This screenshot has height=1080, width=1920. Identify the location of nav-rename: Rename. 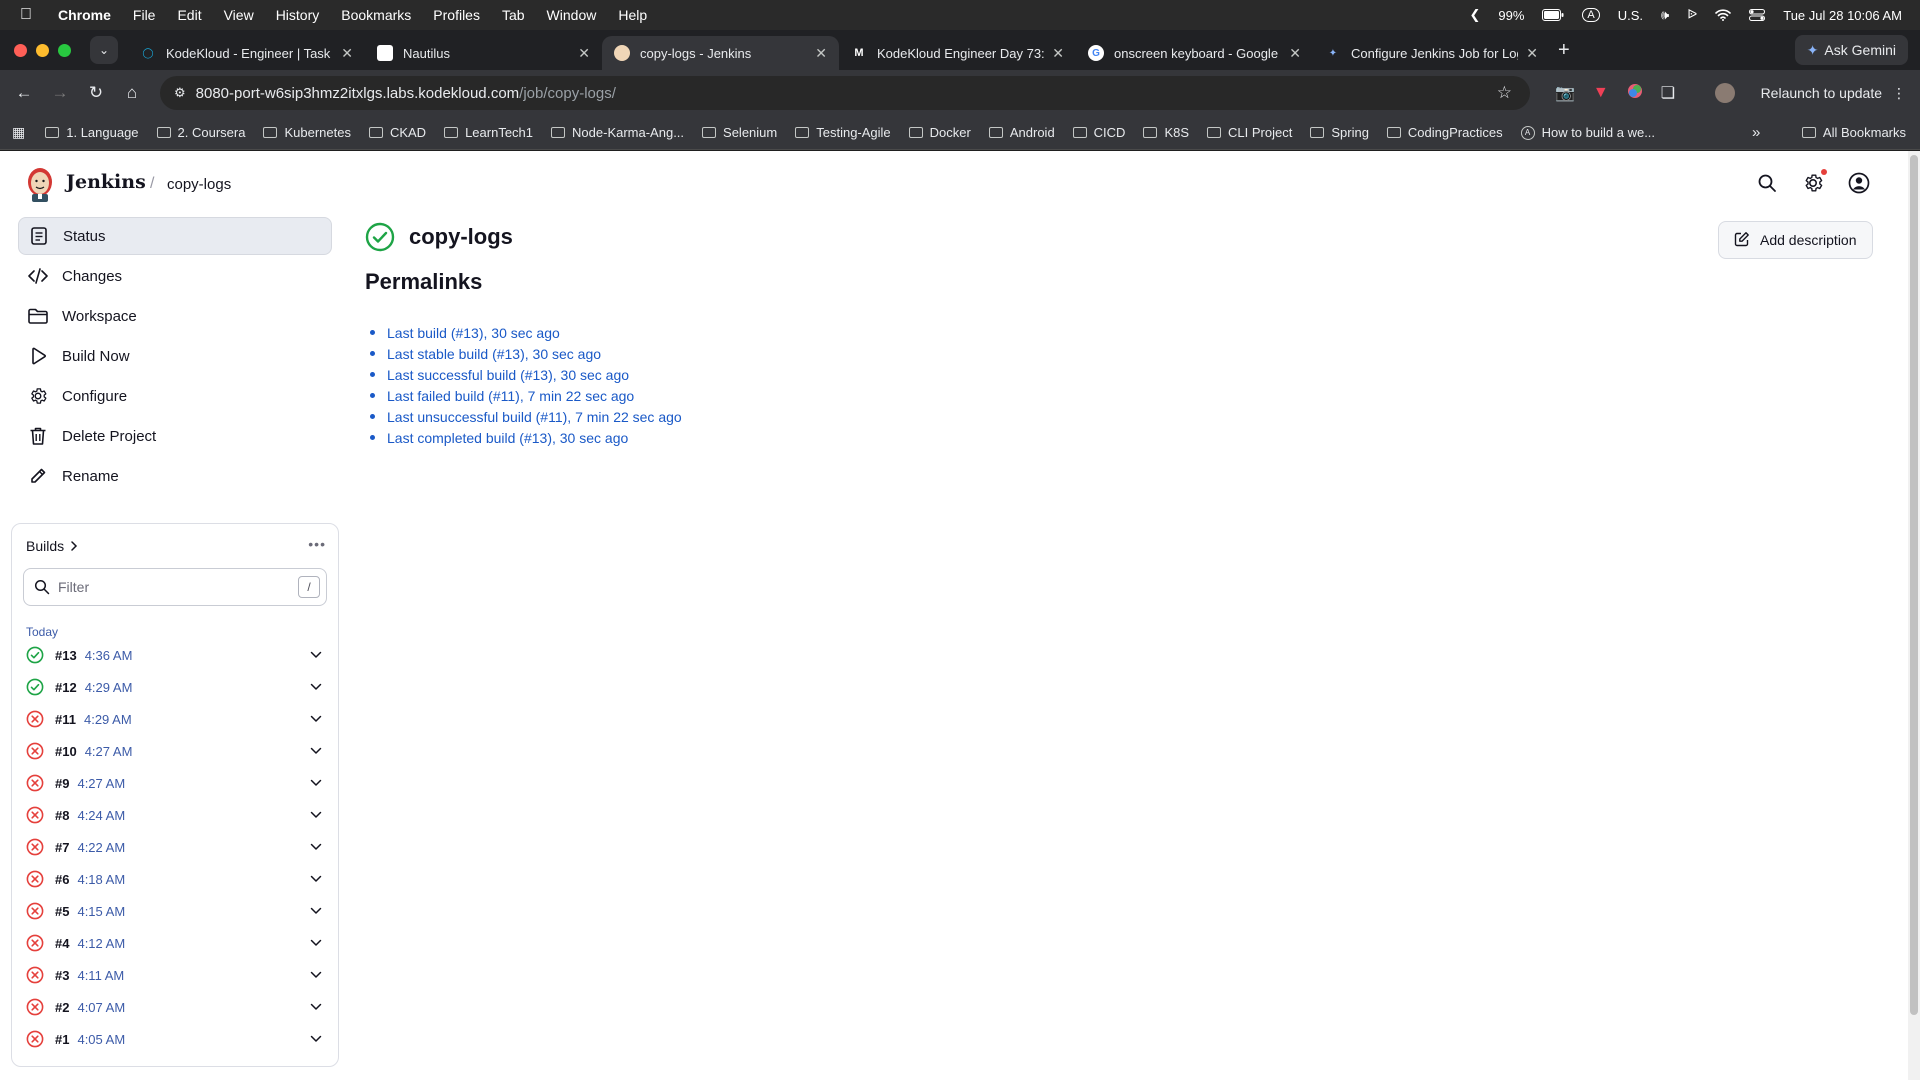
(175, 476).